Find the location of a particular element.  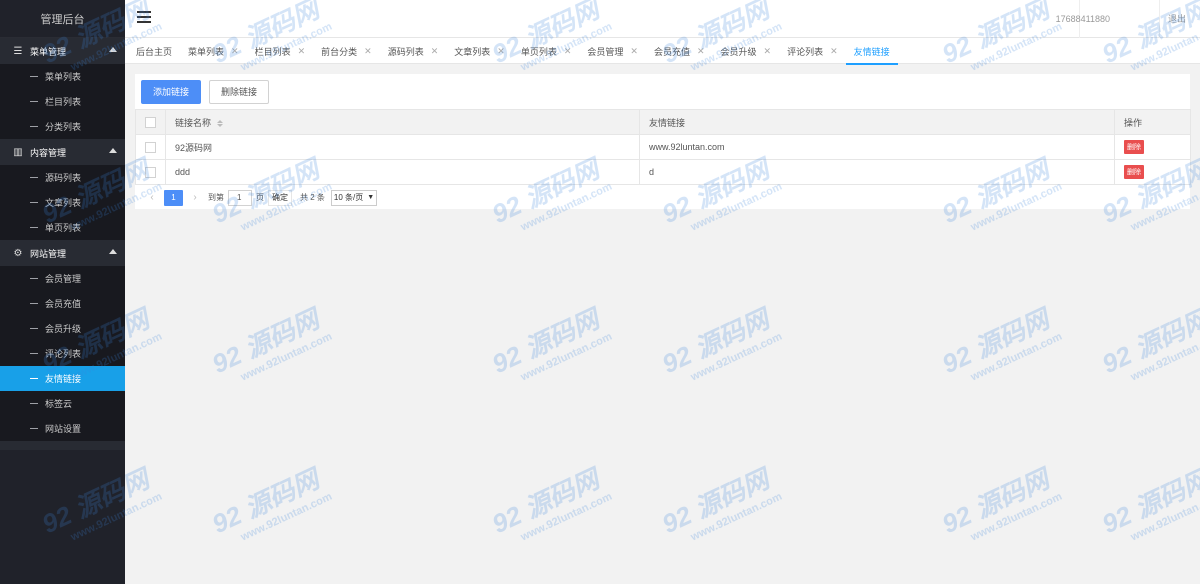

sidebar-item-label: 栏目列表 is located at coordinates (63, 102).